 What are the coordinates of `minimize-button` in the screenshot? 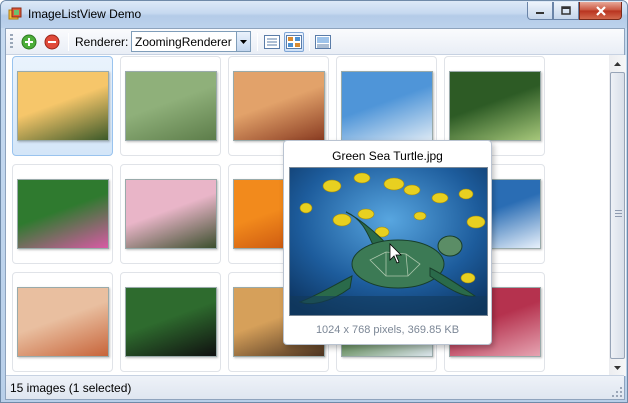 It's located at (540, 11).